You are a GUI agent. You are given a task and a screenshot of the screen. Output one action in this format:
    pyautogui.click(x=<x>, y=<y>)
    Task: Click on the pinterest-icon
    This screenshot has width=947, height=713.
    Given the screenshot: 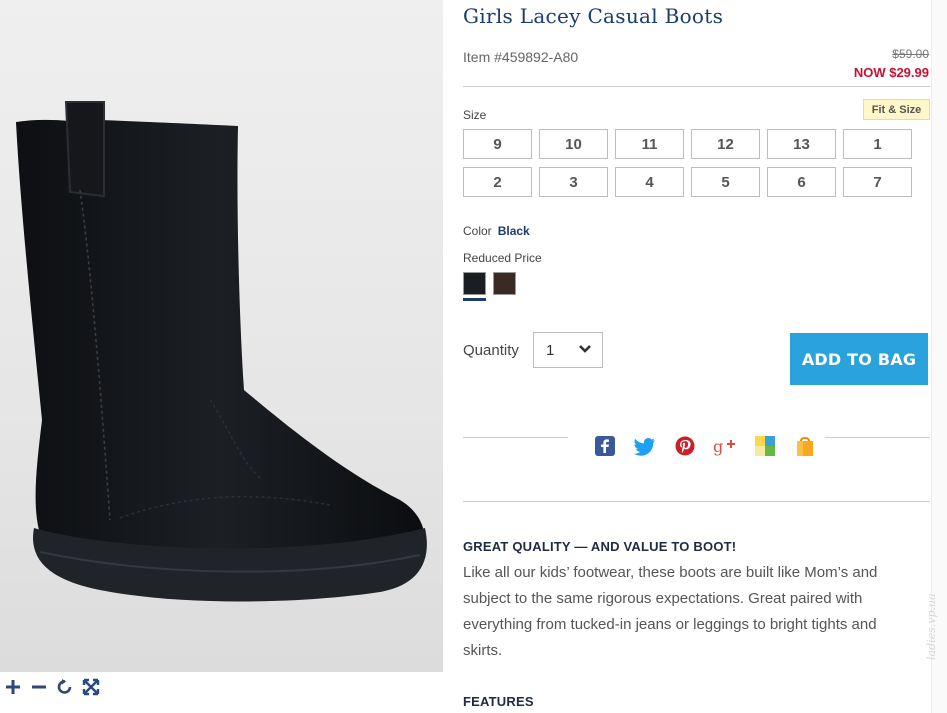 What is the action you would take?
    pyautogui.click(x=685, y=446)
    